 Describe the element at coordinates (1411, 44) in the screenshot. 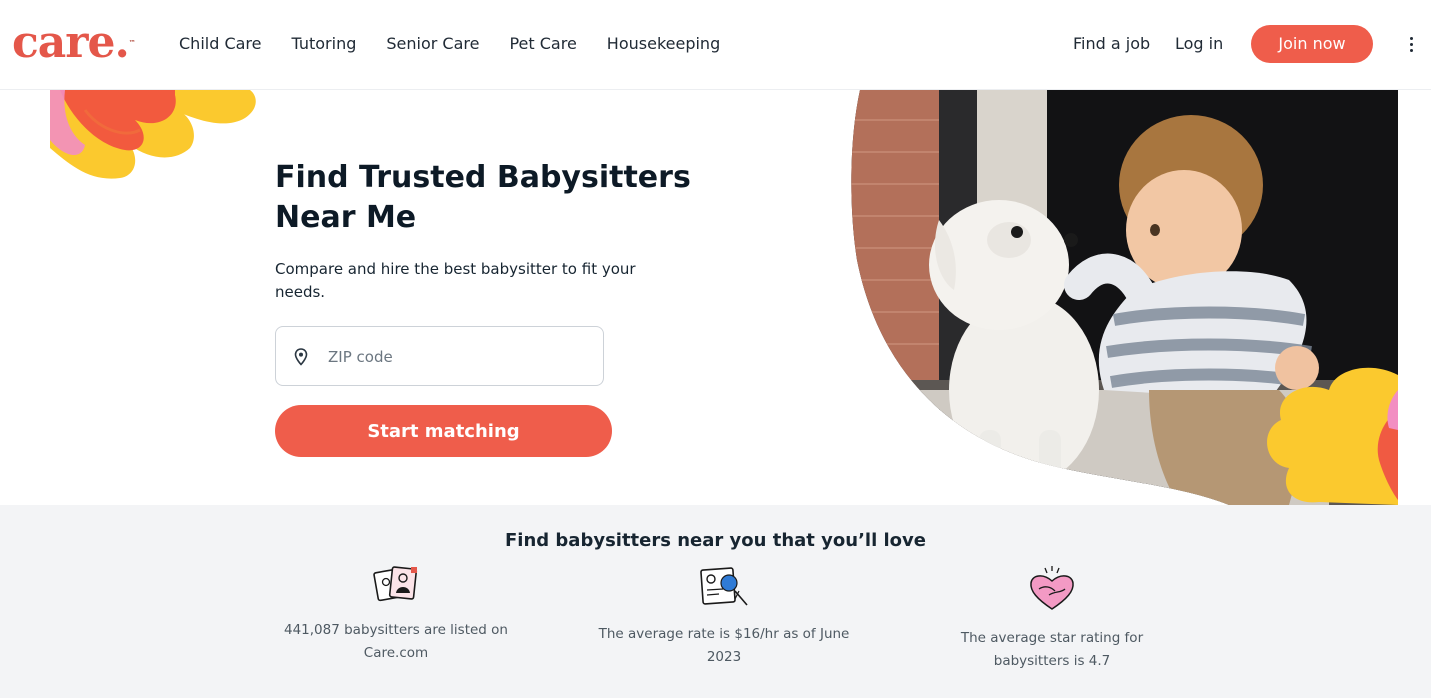

I see `more-vertical-icon` at that location.